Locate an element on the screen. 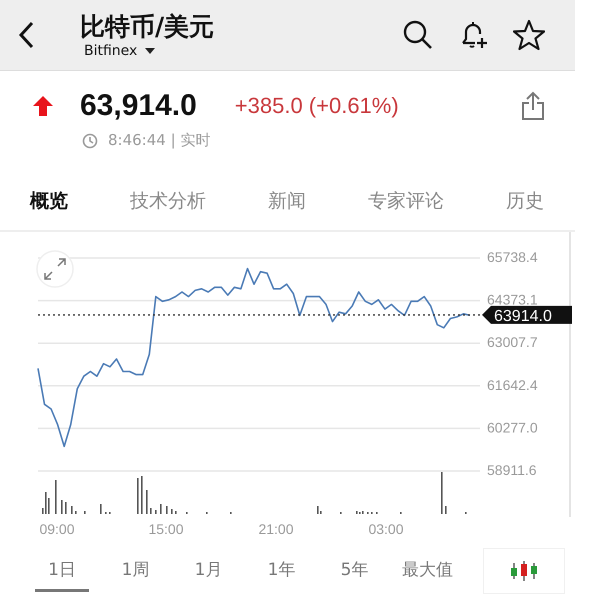  y-axis-label: 63007.7 is located at coordinates (512, 342).